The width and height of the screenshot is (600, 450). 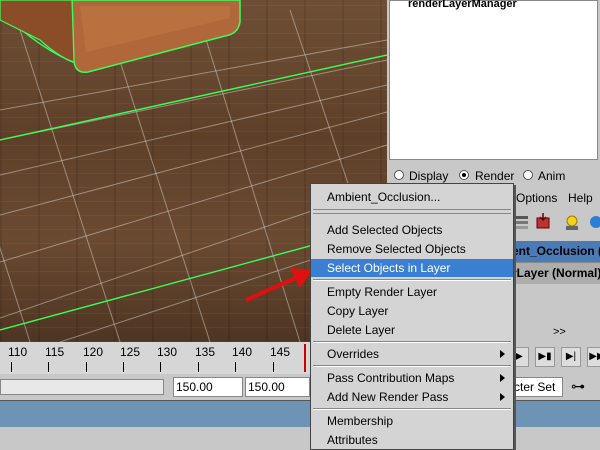 I want to click on key-icon: ⊶, so click(x=578, y=386).